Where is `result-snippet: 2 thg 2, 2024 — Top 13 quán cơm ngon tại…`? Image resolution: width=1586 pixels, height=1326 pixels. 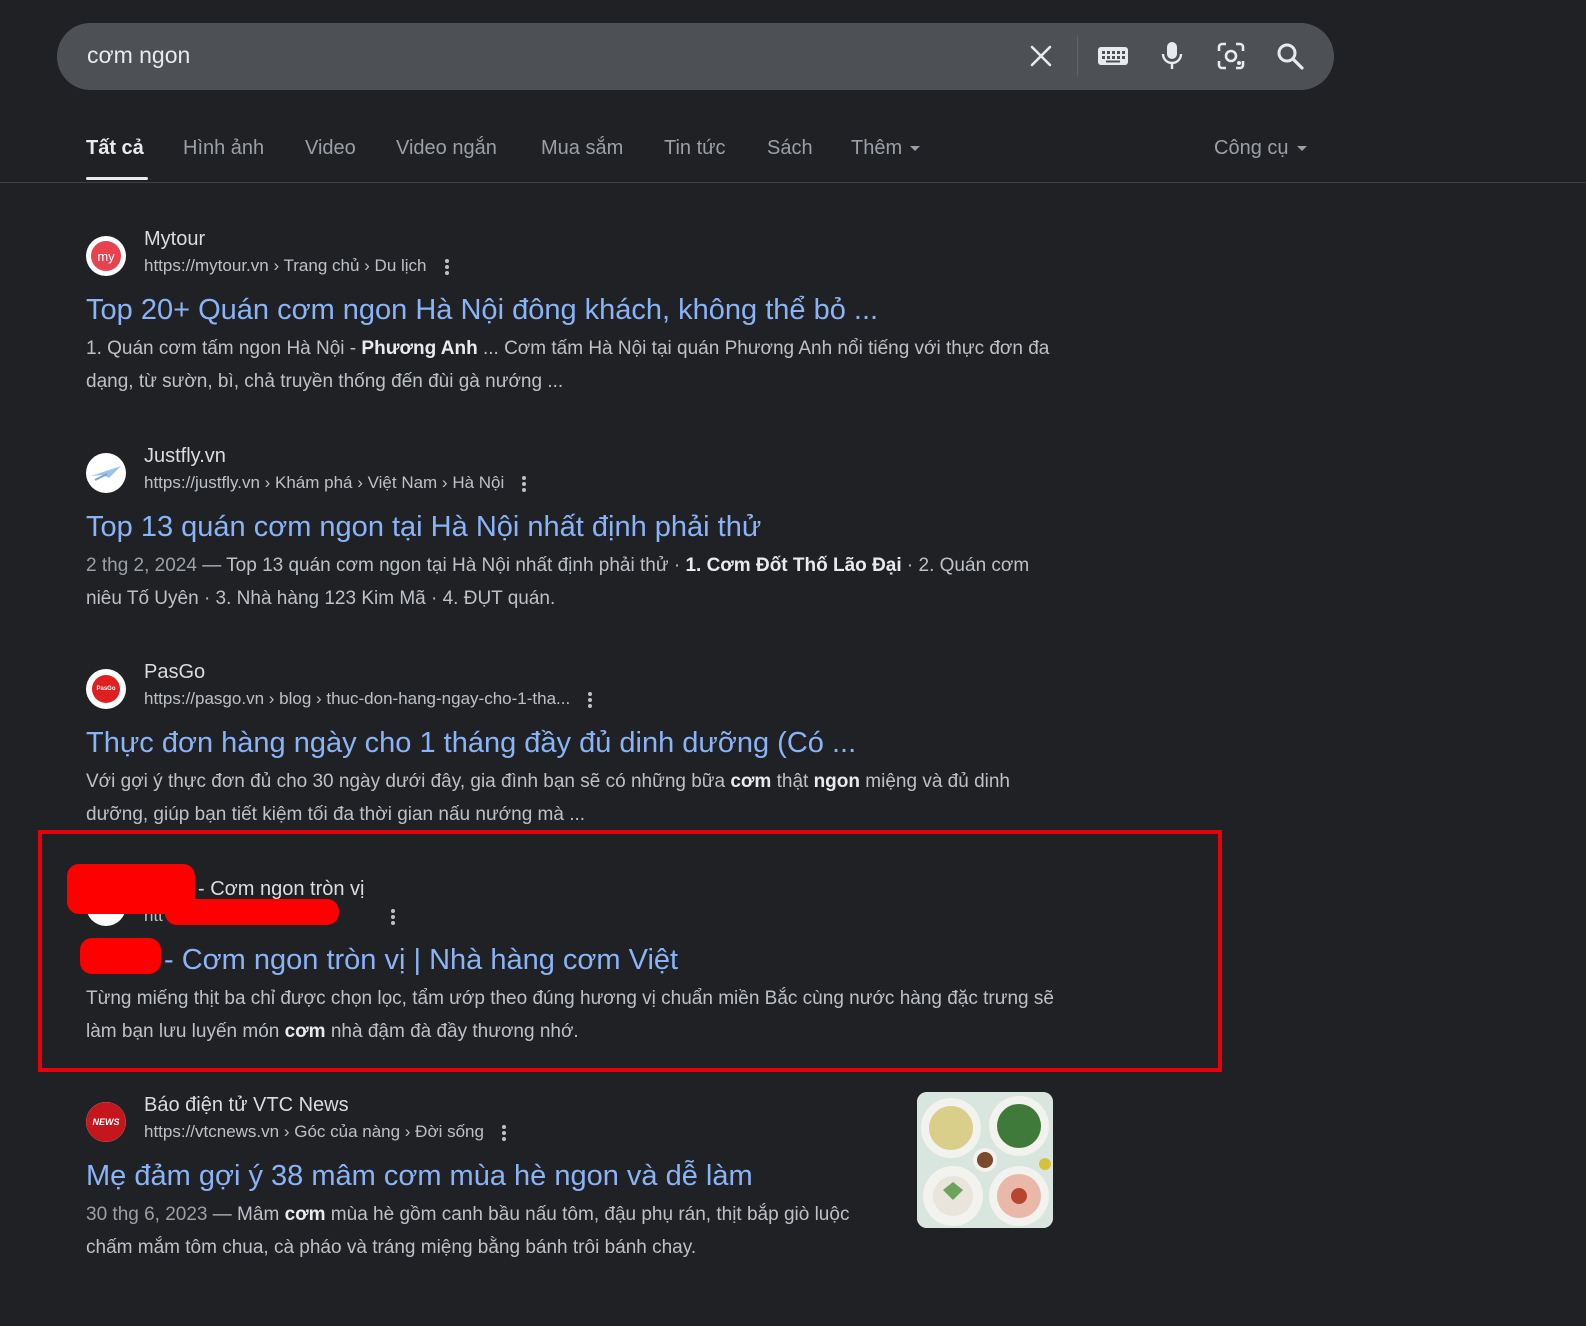 result-snippet: 2 thg 2, 2024 — Top 13 quán cơm ngon tại… is located at coordinates (558, 582).